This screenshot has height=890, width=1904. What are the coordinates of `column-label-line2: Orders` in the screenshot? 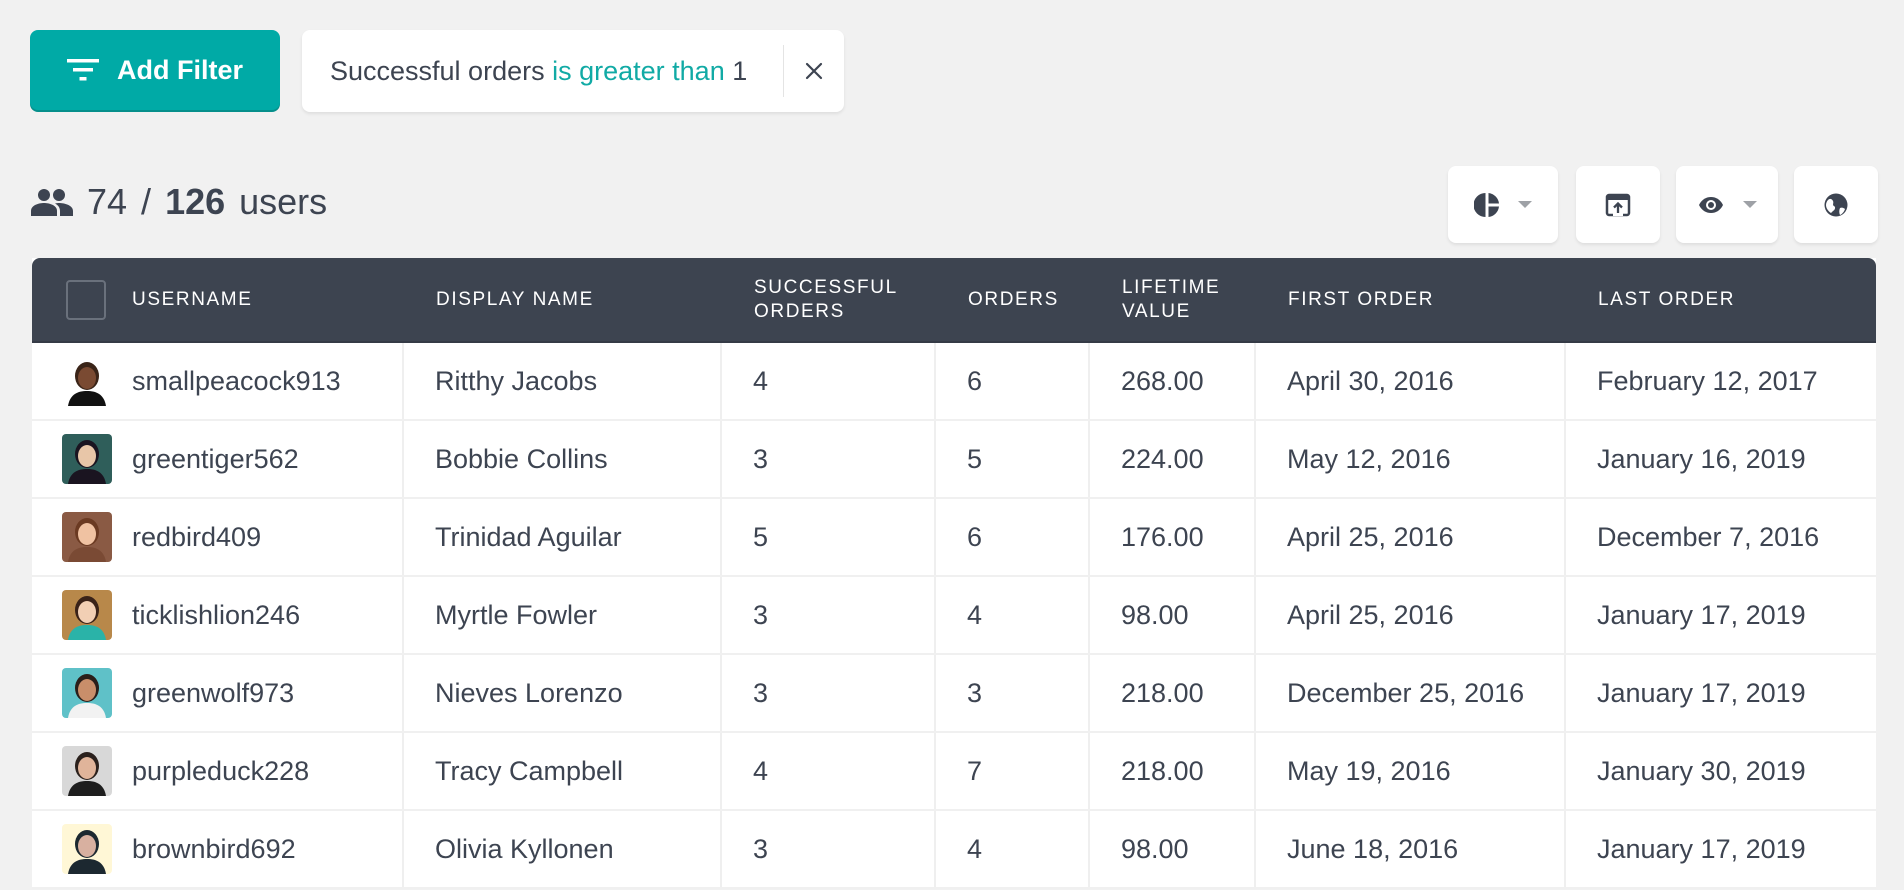 It's located at (799, 311).